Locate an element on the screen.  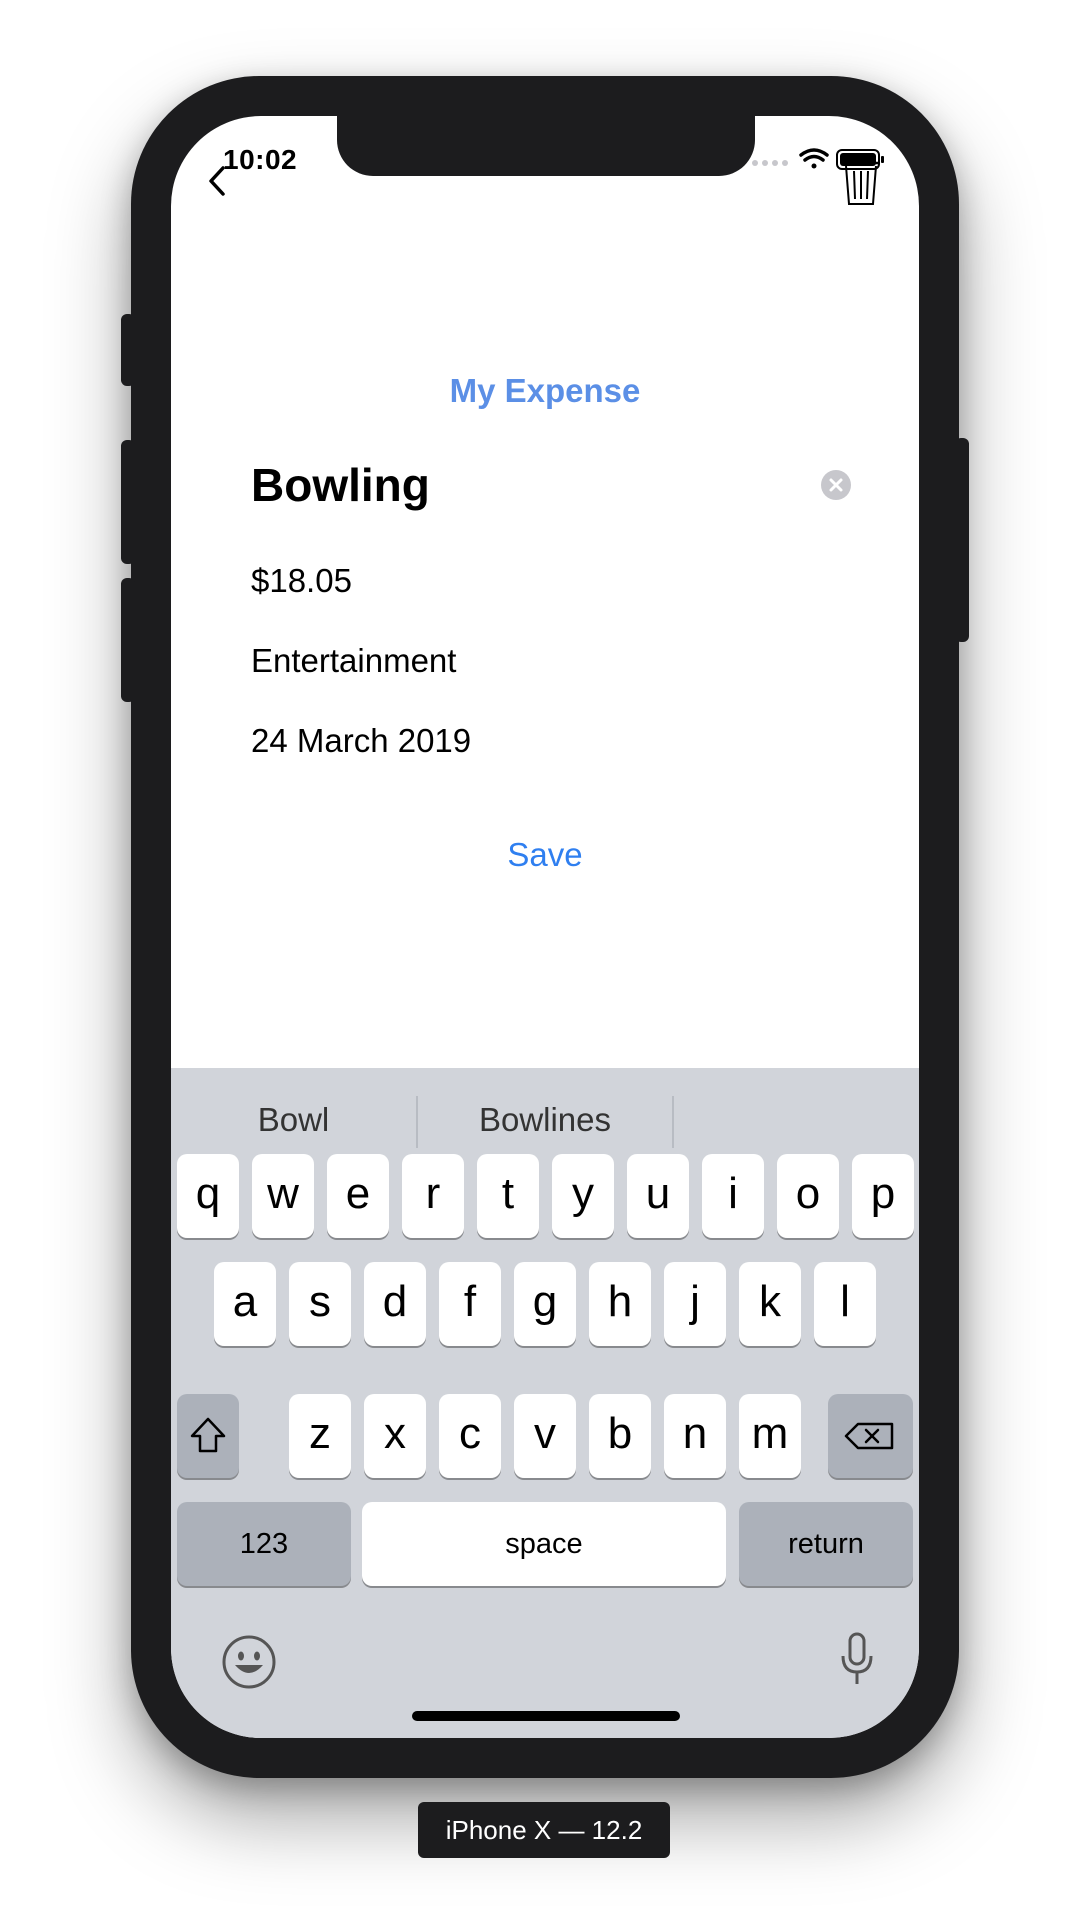
category-field: Entertainment is located at coordinates (353, 661).